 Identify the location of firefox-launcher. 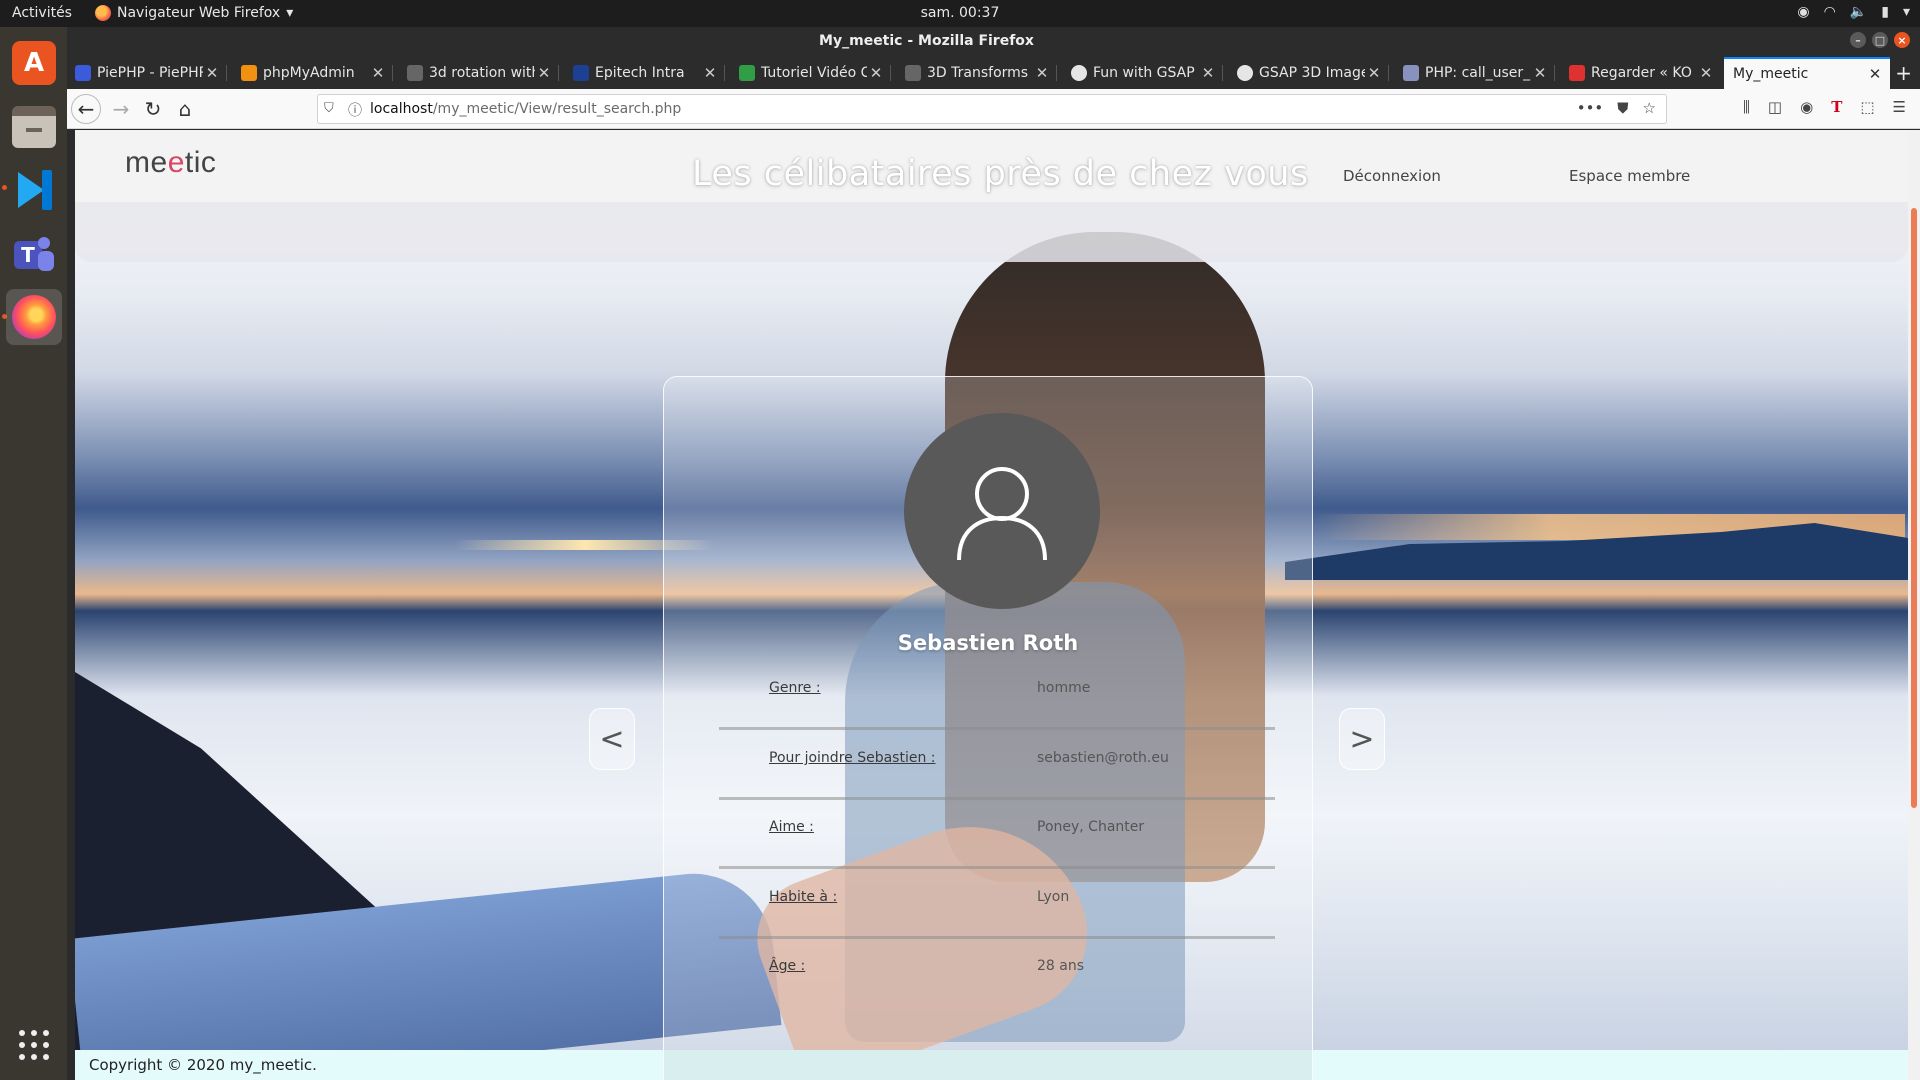
(34, 317).